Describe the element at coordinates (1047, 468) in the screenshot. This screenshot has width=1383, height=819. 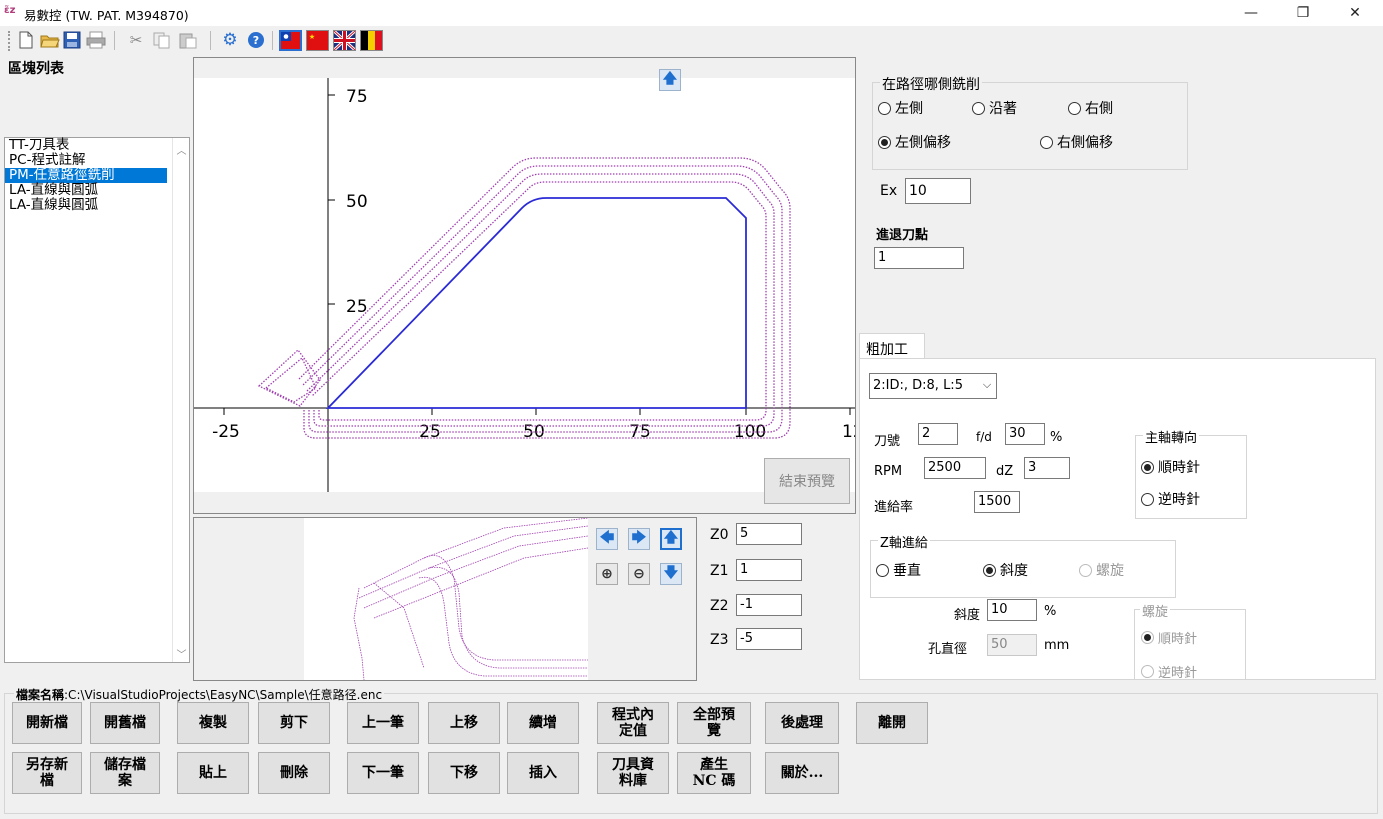
I see `dz-input: 3` at that location.